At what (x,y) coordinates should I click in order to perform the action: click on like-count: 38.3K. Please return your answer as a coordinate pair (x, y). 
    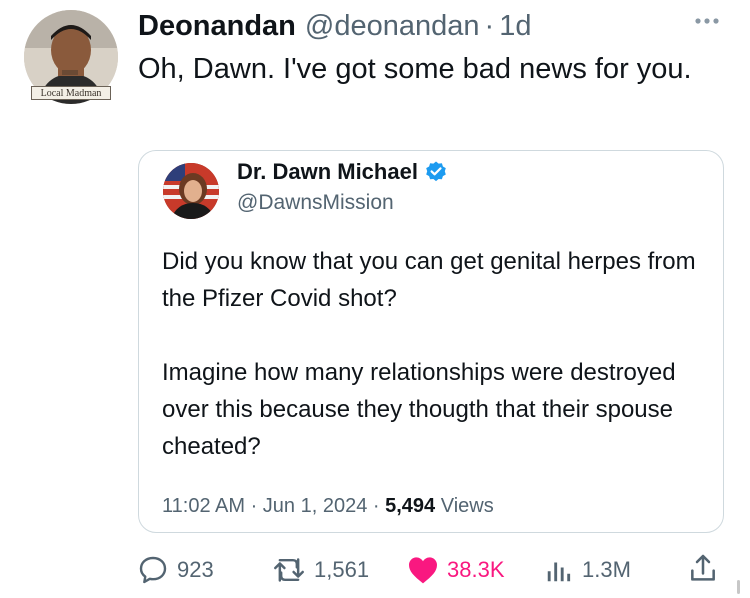
    Looking at the image, I should click on (476, 569).